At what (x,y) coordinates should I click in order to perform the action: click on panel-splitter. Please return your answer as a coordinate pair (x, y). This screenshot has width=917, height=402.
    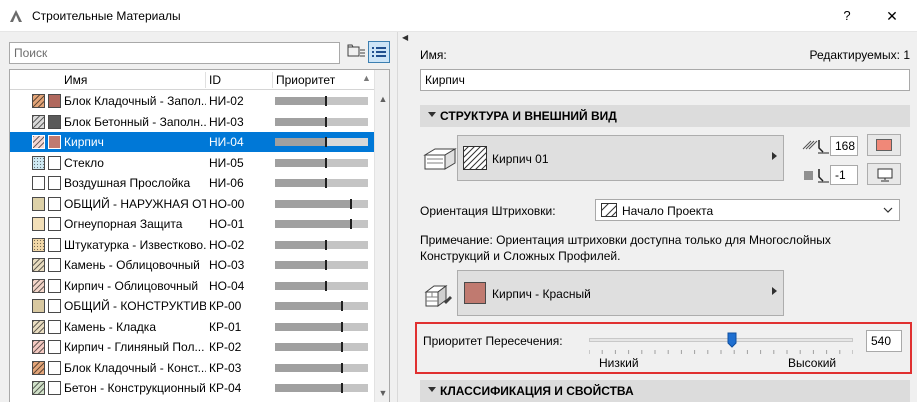
    Looking at the image, I should click on (403, 217).